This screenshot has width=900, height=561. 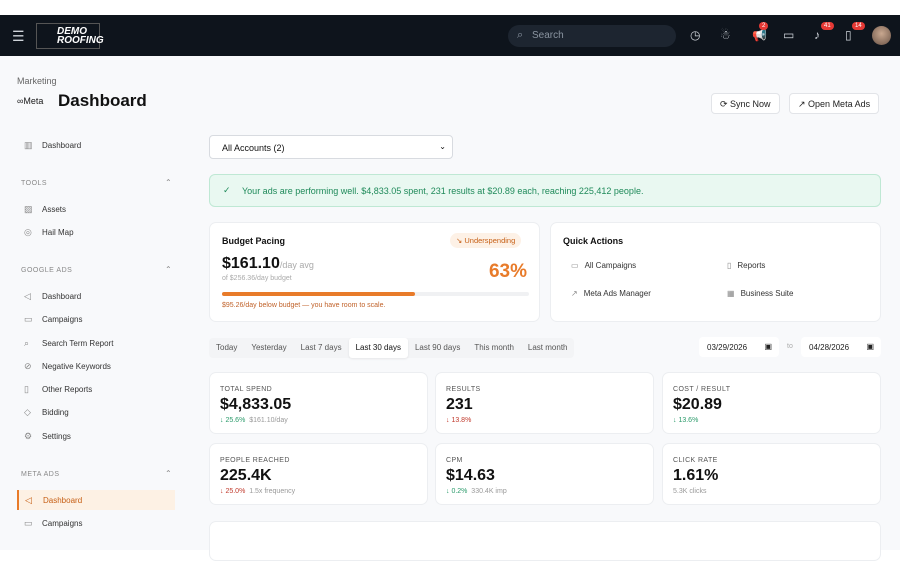 What do you see at coordinates (686, 420) in the screenshot?
I see `kpi-change: ↓ 13.6%` at bounding box center [686, 420].